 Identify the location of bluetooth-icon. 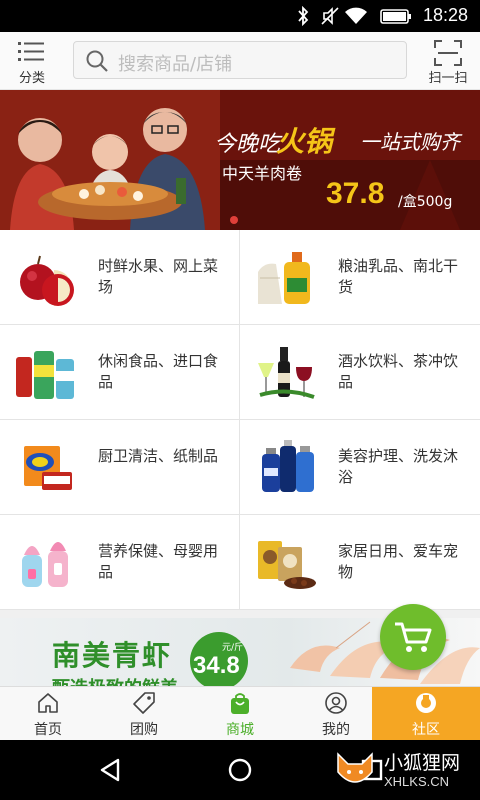
(303, 16).